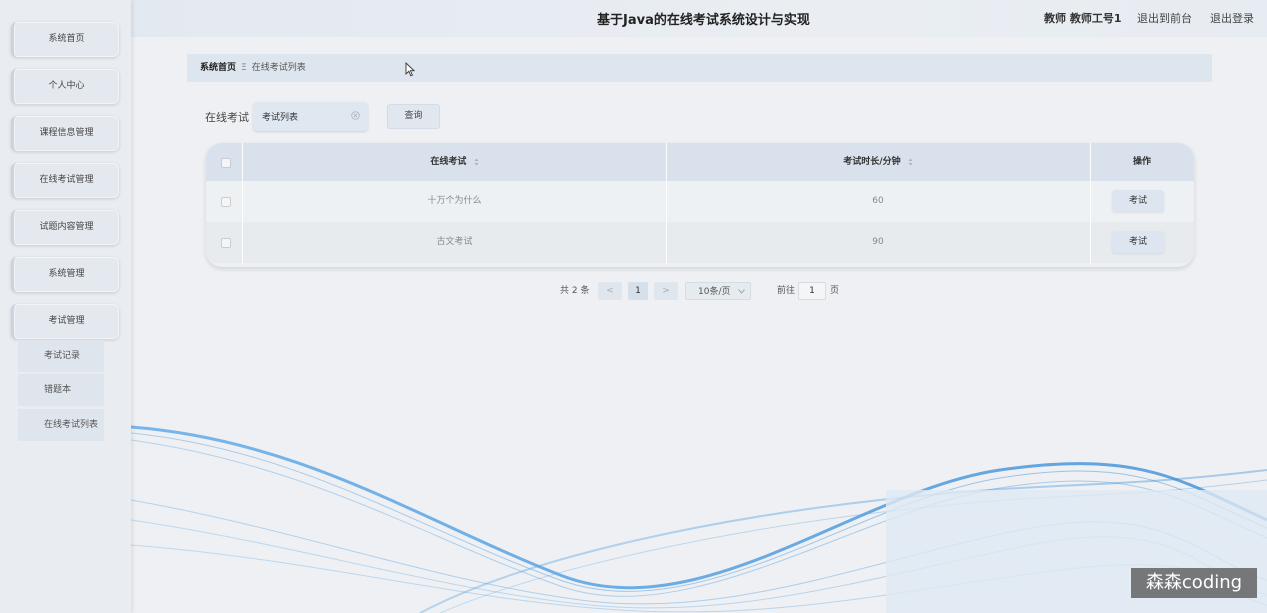 The height and width of the screenshot is (613, 1267). What do you see at coordinates (454, 201) in the screenshot?
I see `exam-name-cell: 十万个为什么` at bounding box center [454, 201].